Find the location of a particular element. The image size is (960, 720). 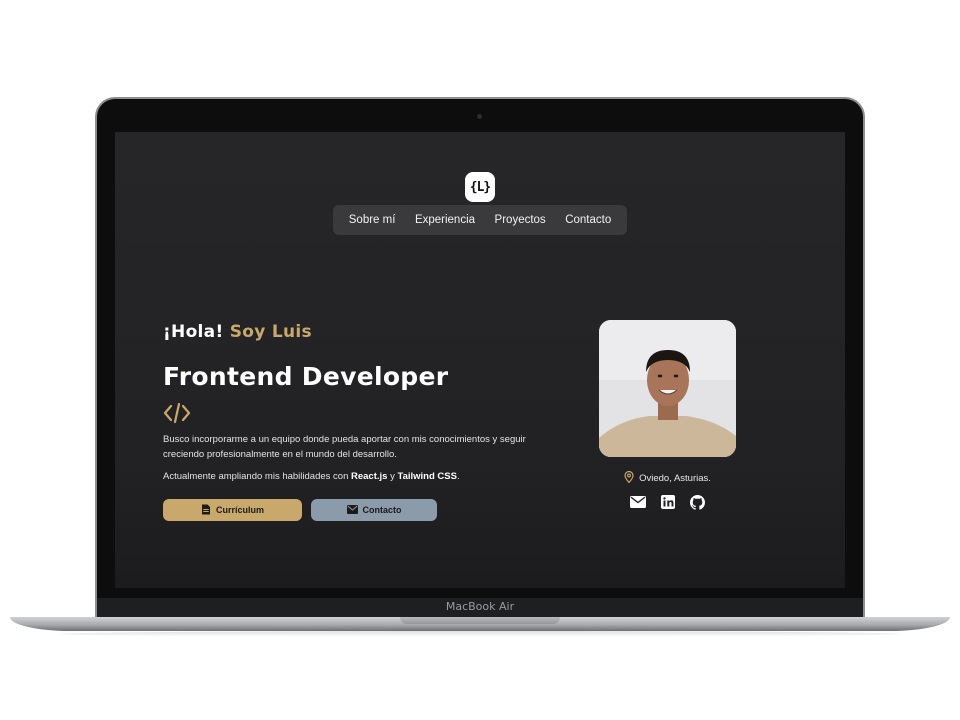

location-pin-icon is located at coordinates (629, 478).